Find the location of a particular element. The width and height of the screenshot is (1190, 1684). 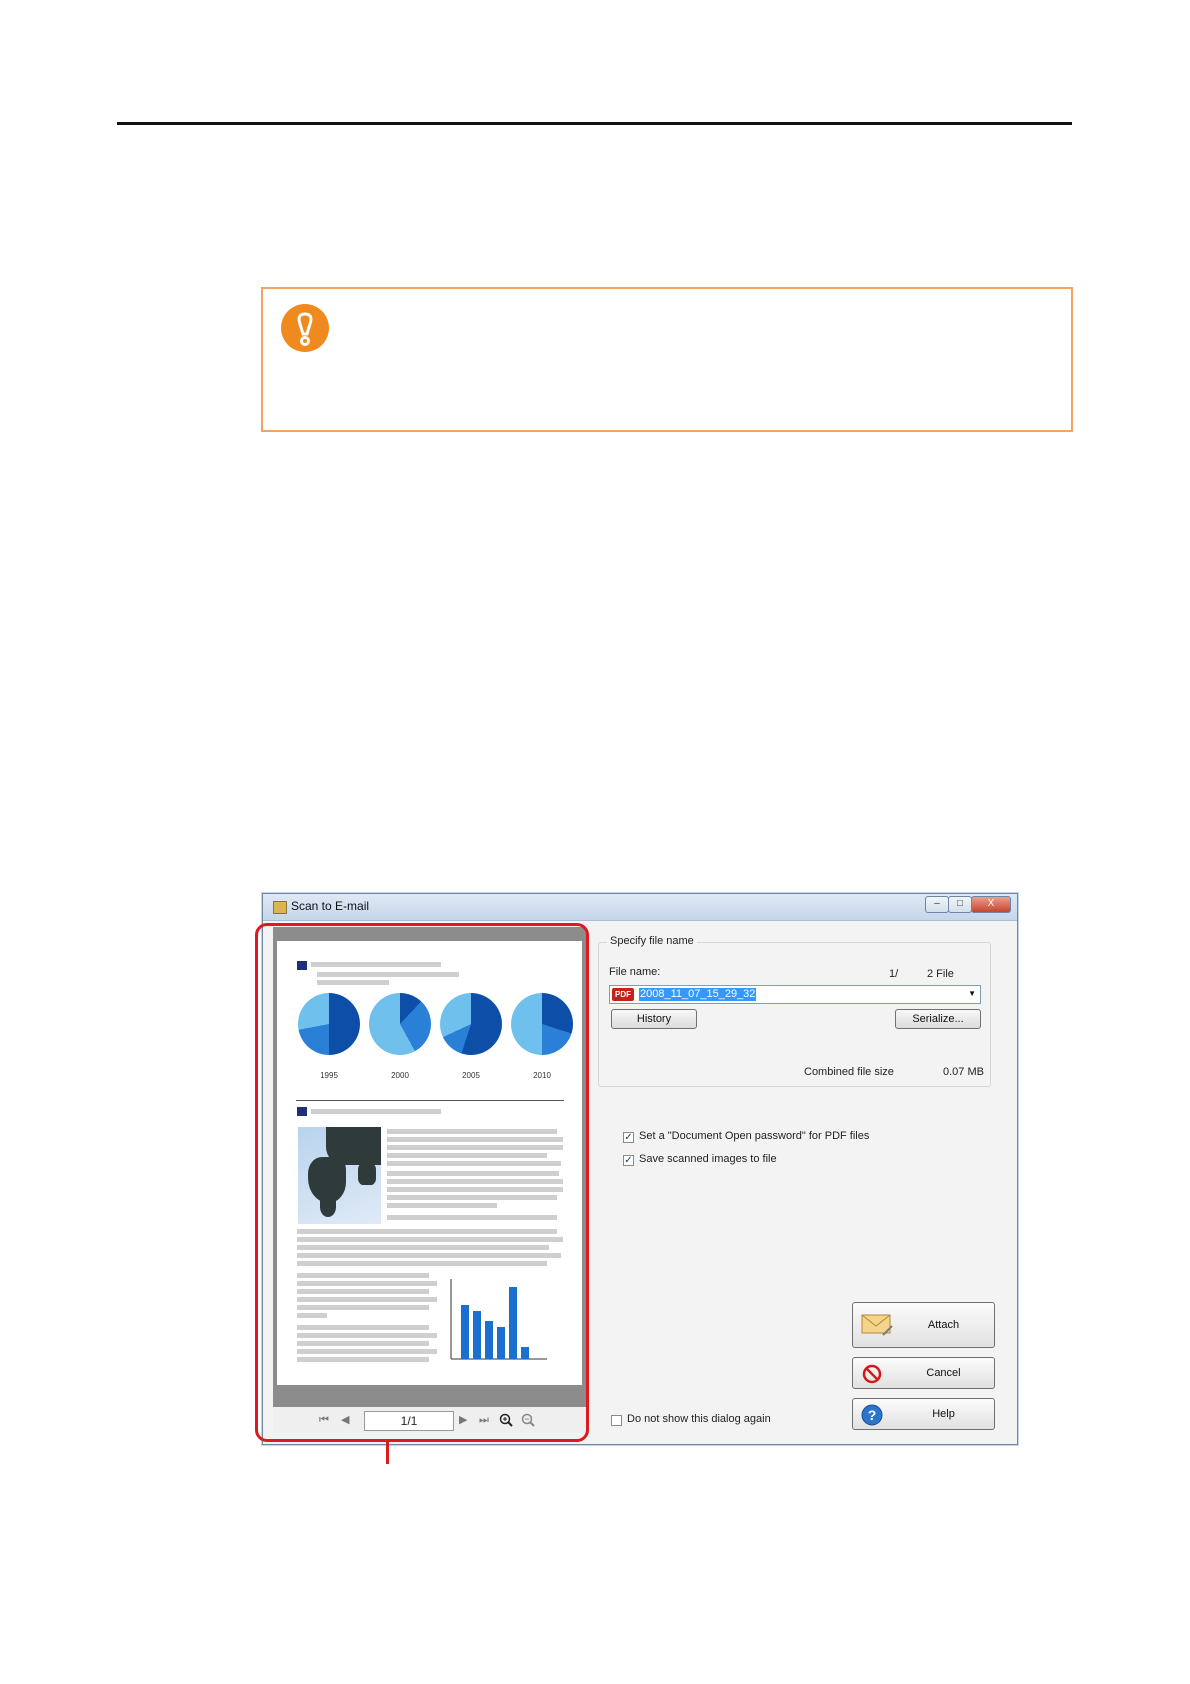

help-icon: ? is located at coordinates (872, 1415).